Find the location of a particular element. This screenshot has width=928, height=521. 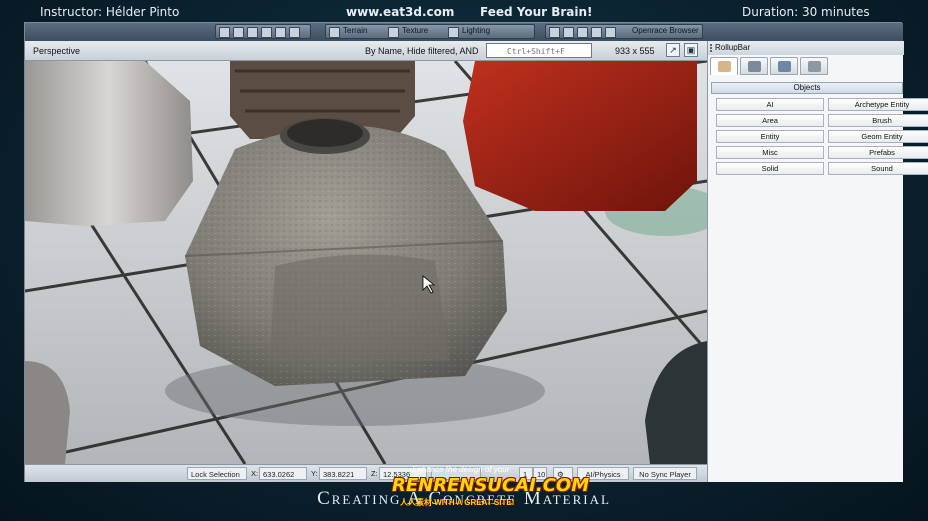

tab-objects is located at coordinates (724, 66).